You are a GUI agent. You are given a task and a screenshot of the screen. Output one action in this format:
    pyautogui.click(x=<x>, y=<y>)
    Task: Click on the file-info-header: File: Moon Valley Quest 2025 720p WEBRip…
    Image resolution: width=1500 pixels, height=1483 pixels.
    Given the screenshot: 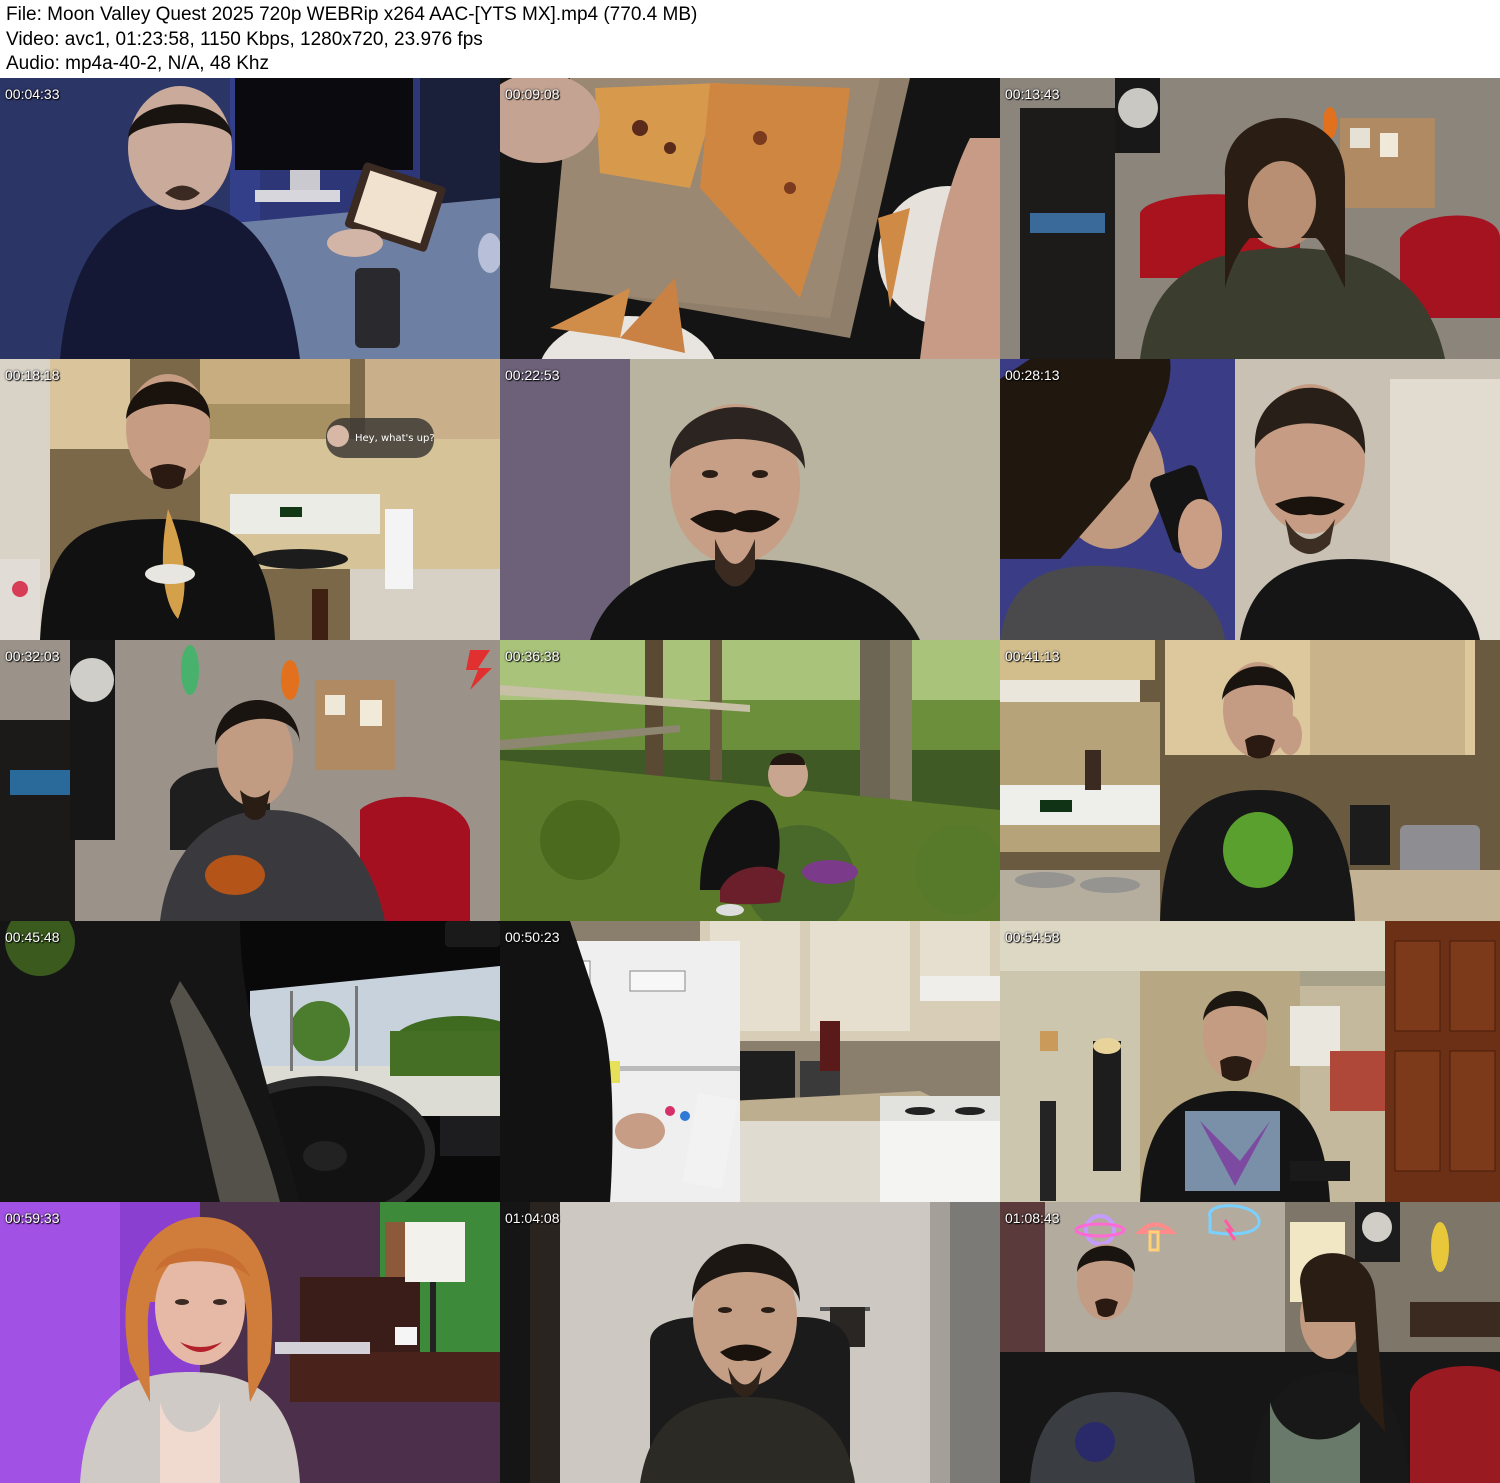 What is the action you would take?
    pyautogui.click(x=750, y=39)
    